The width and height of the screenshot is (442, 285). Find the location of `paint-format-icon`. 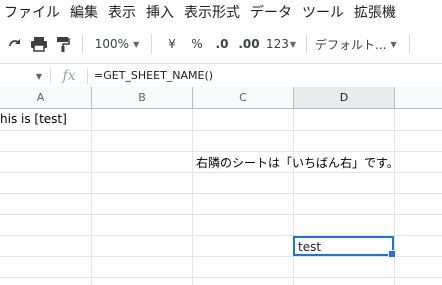

paint-format-icon is located at coordinates (63, 44).